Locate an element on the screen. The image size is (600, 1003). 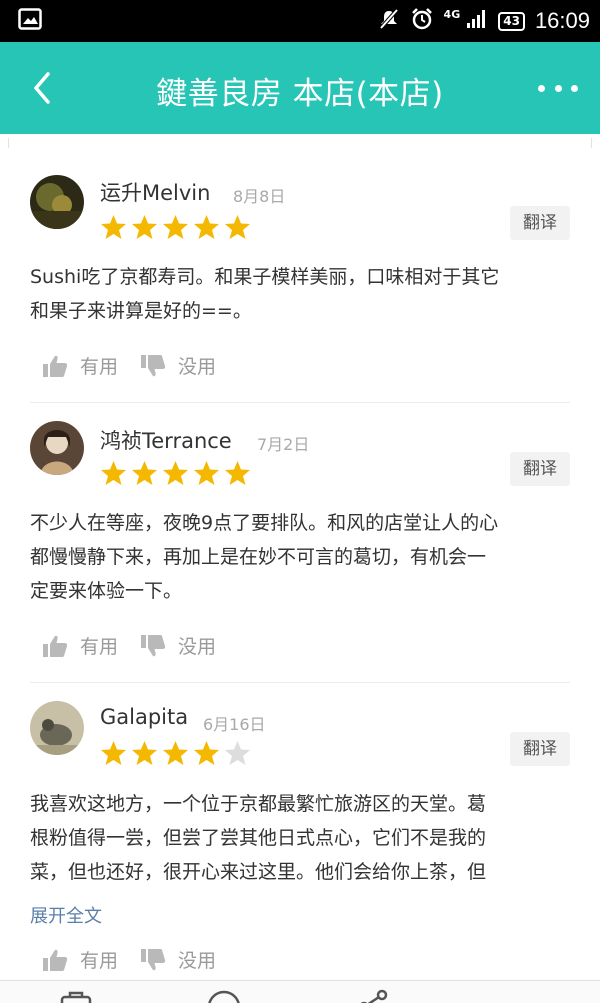
alarm-icon is located at coordinates (422, 21).